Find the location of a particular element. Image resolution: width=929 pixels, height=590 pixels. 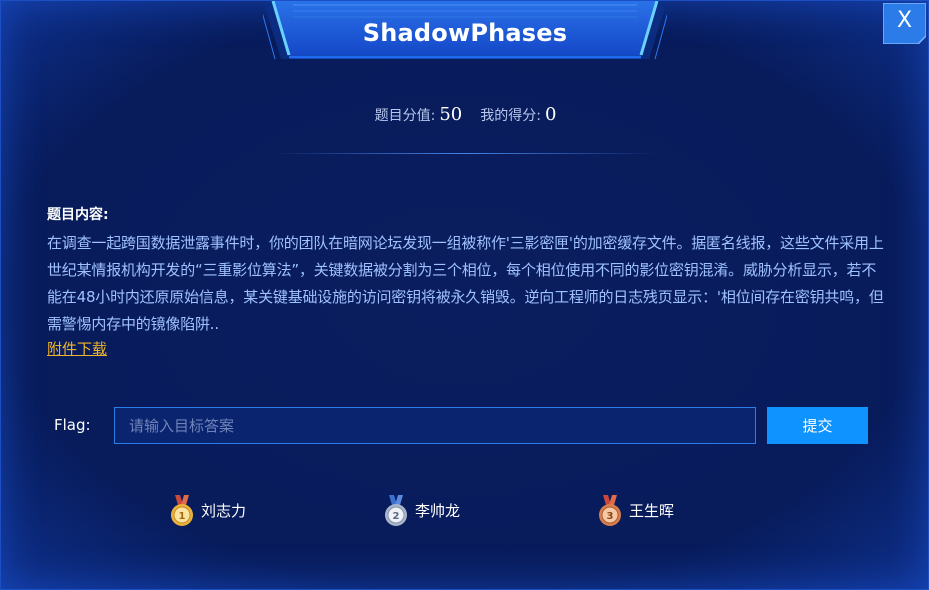

submit-button: 提交 is located at coordinates (817, 425).